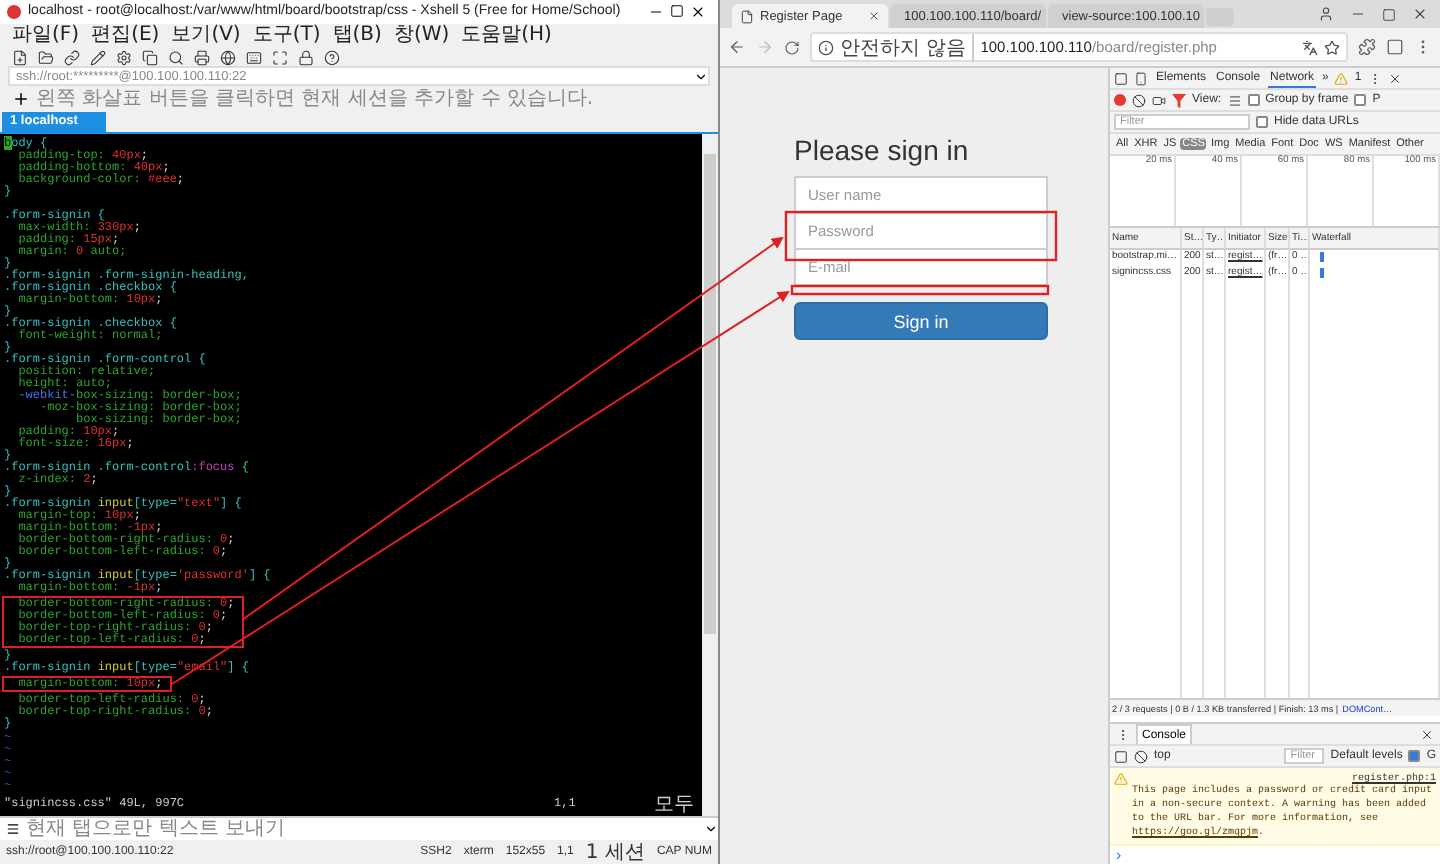 This screenshot has width=1440, height=864. What do you see at coordinates (737, 47) in the screenshot?
I see `back-icon` at bounding box center [737, 47].